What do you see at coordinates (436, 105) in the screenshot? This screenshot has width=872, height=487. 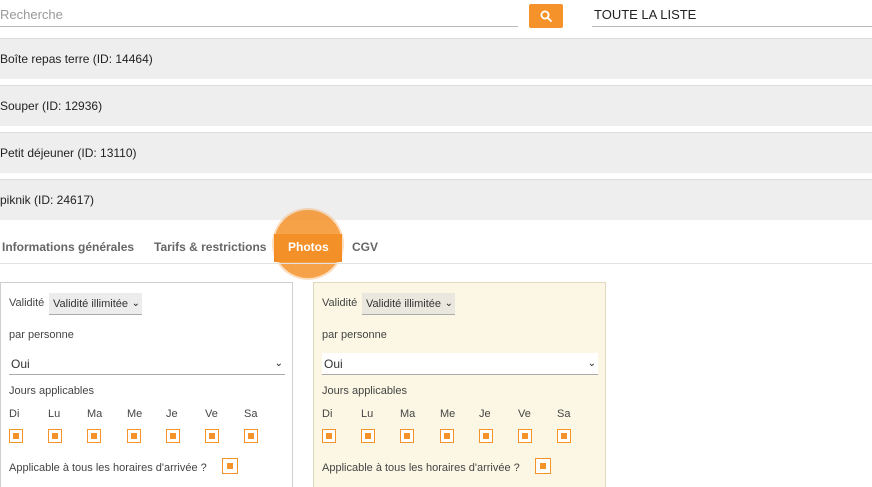 I see `list-item: Souper (ID: 12936)` at bounding box center [436, 105].